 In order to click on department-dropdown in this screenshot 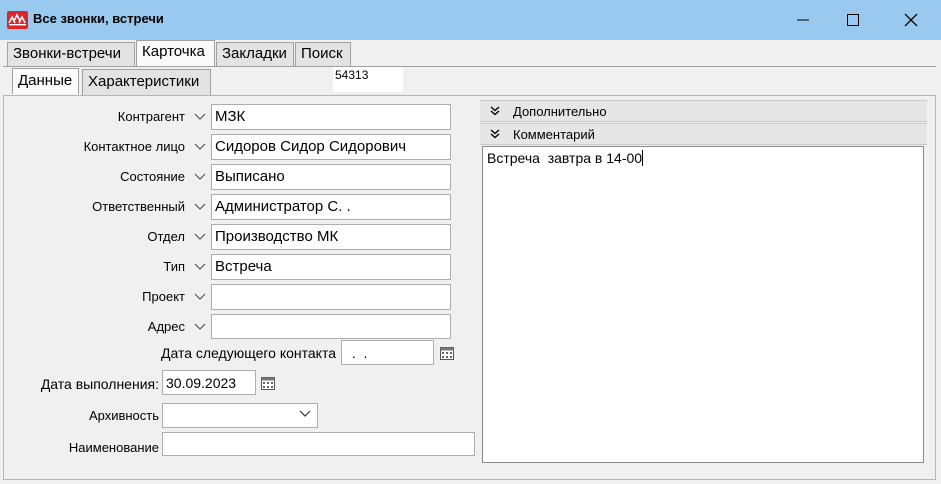, I will do `click(200, 237)`.